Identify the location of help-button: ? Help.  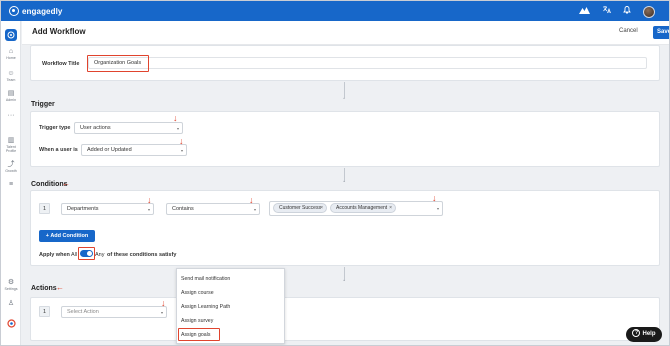
(644, 334).